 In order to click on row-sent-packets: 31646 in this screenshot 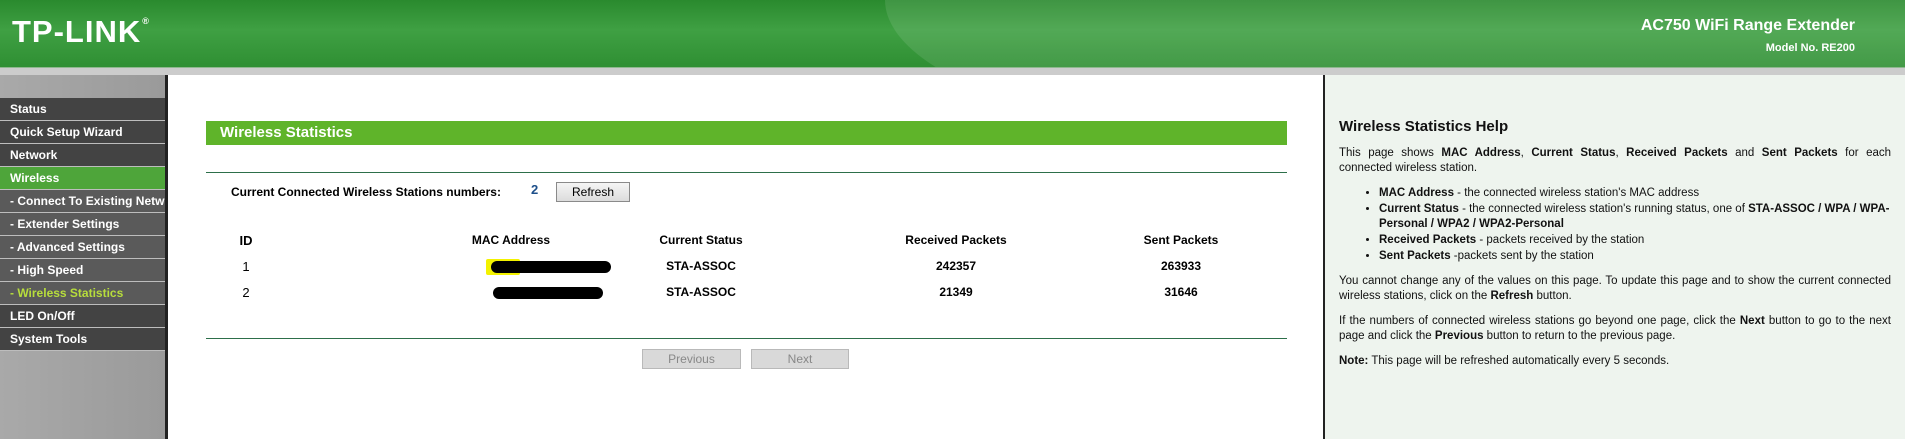, I will do `click(1181, 292)`.